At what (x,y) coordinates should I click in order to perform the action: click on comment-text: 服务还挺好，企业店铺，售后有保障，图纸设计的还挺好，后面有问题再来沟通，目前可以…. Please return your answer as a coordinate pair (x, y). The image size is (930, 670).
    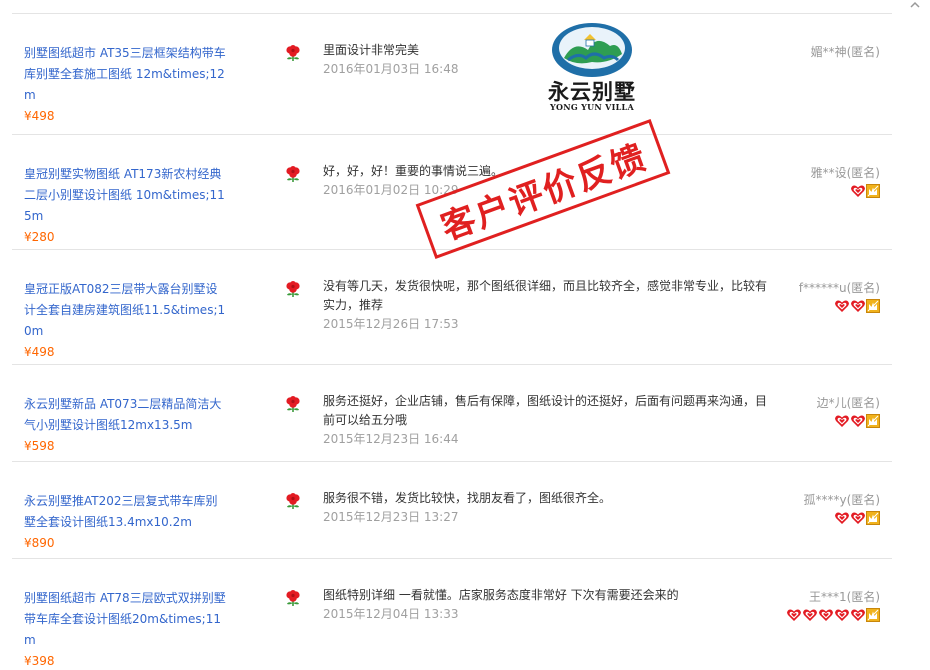
    Looking at the image, I should click on (545, 410).